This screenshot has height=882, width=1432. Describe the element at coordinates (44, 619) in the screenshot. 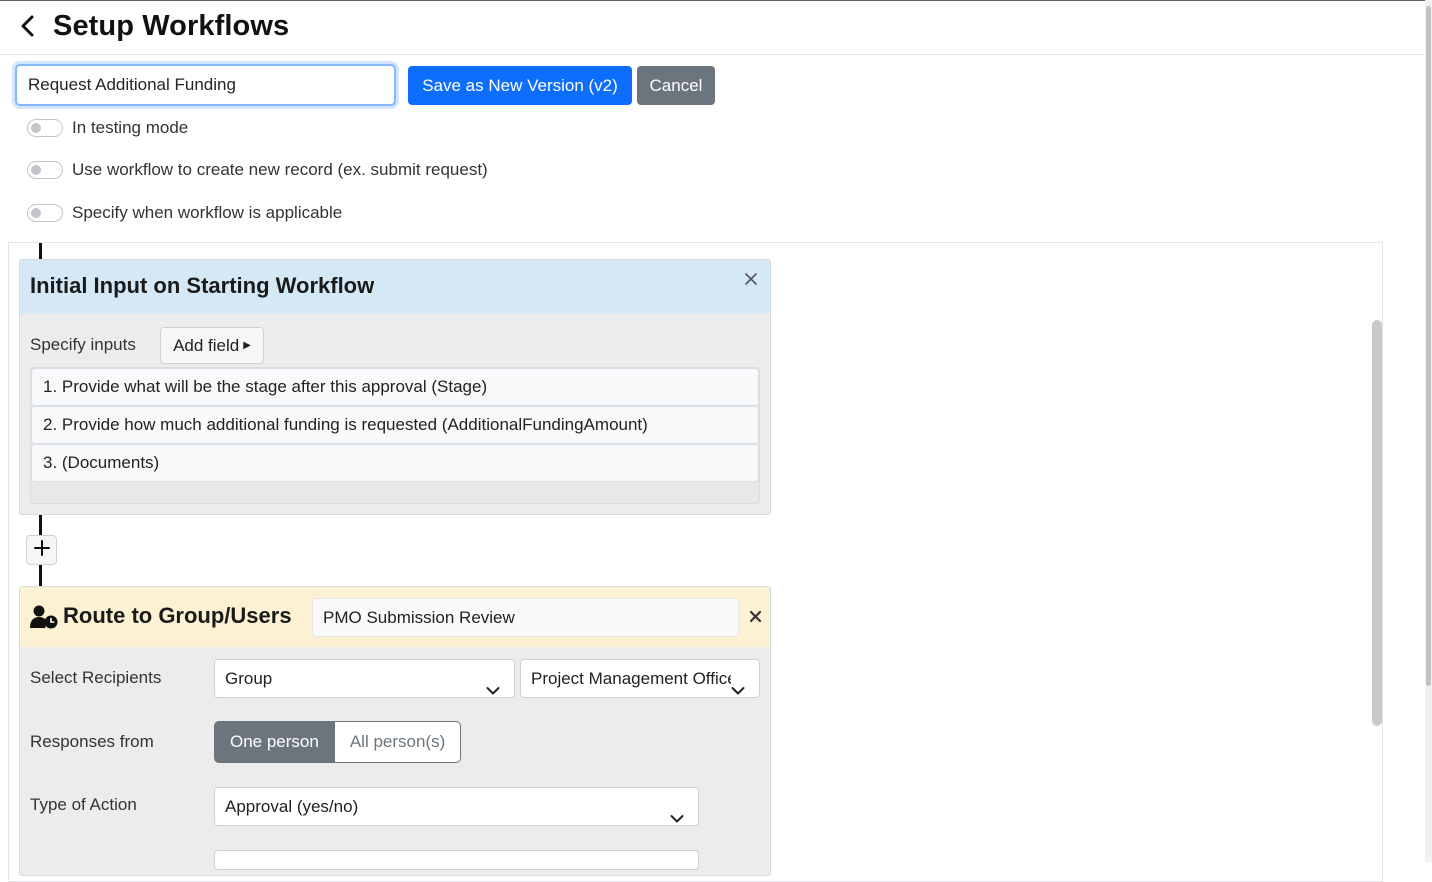

I see `user-clock-icon` at that location.